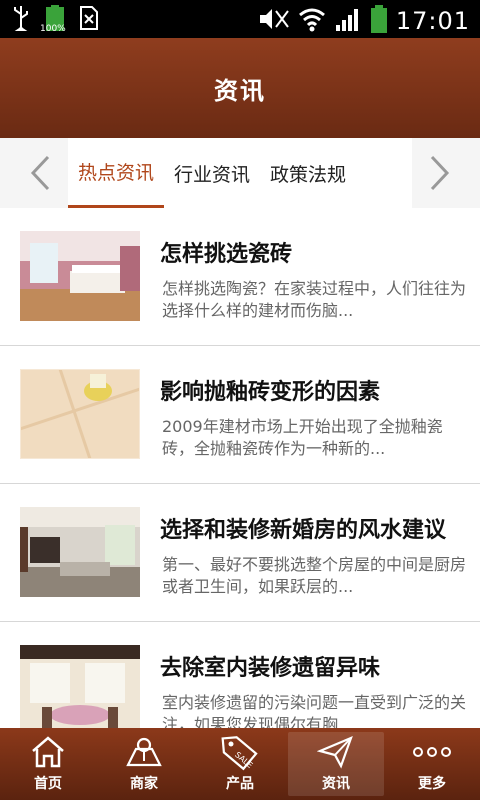 This screenshot has height=800, width=480. I want to click on battery-icon: 100%, so click(54, 20).